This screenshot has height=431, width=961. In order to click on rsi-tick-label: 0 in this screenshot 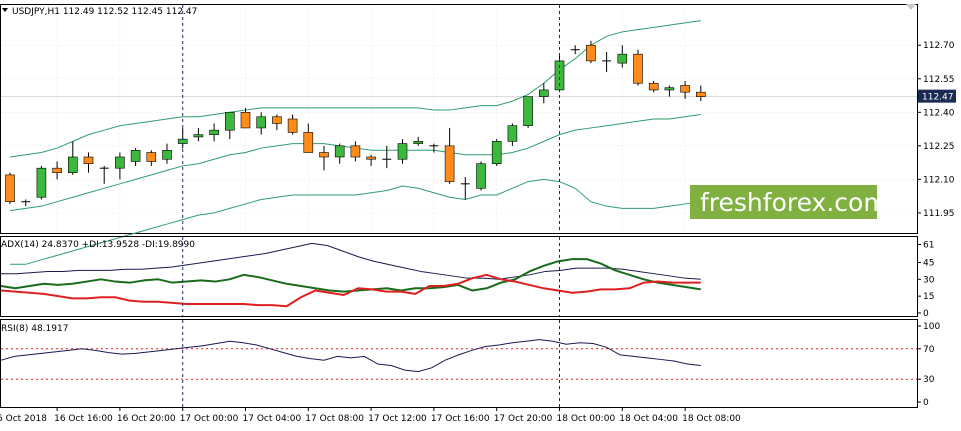, I will do `click(926, 403)`.